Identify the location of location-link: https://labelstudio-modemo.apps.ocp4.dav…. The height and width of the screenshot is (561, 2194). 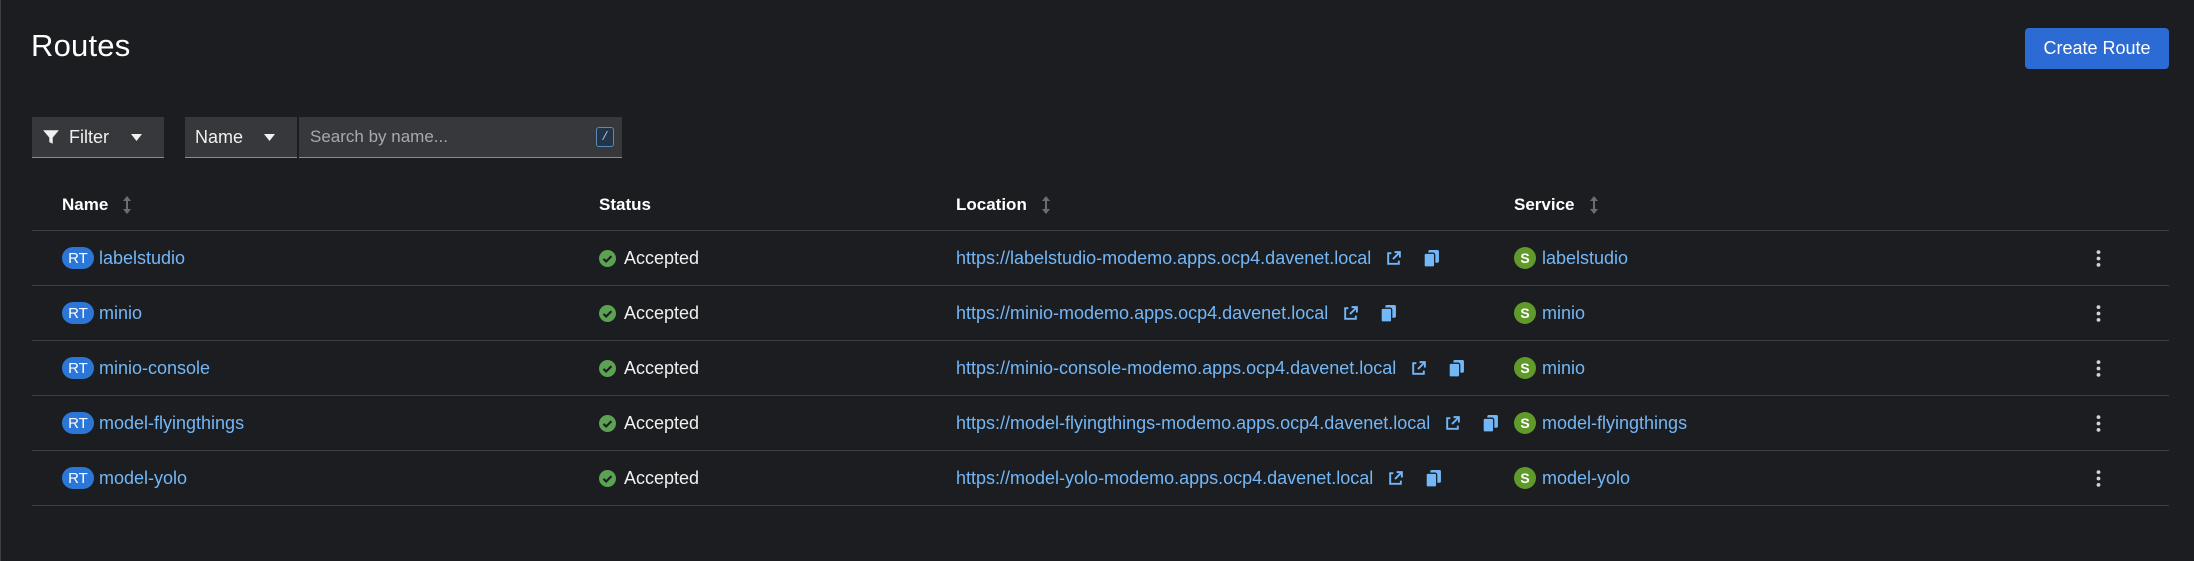
(1163, 258).